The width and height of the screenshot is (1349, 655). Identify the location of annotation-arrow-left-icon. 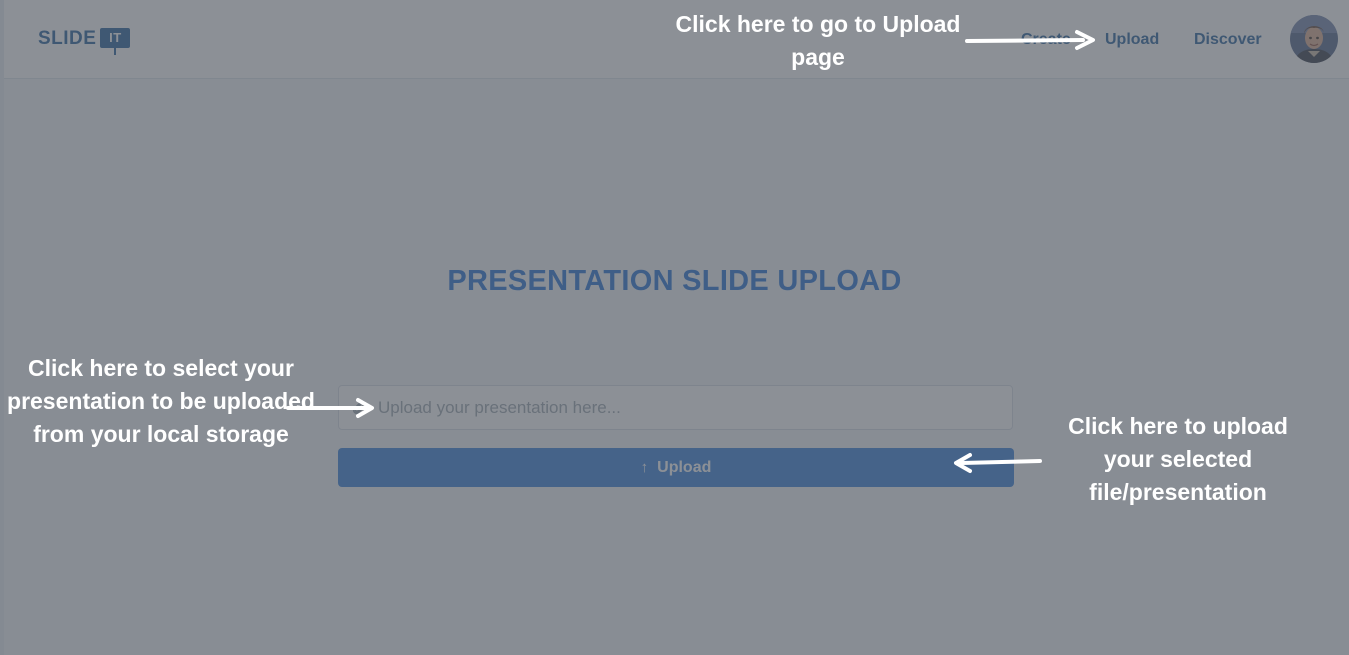
(998, 463).